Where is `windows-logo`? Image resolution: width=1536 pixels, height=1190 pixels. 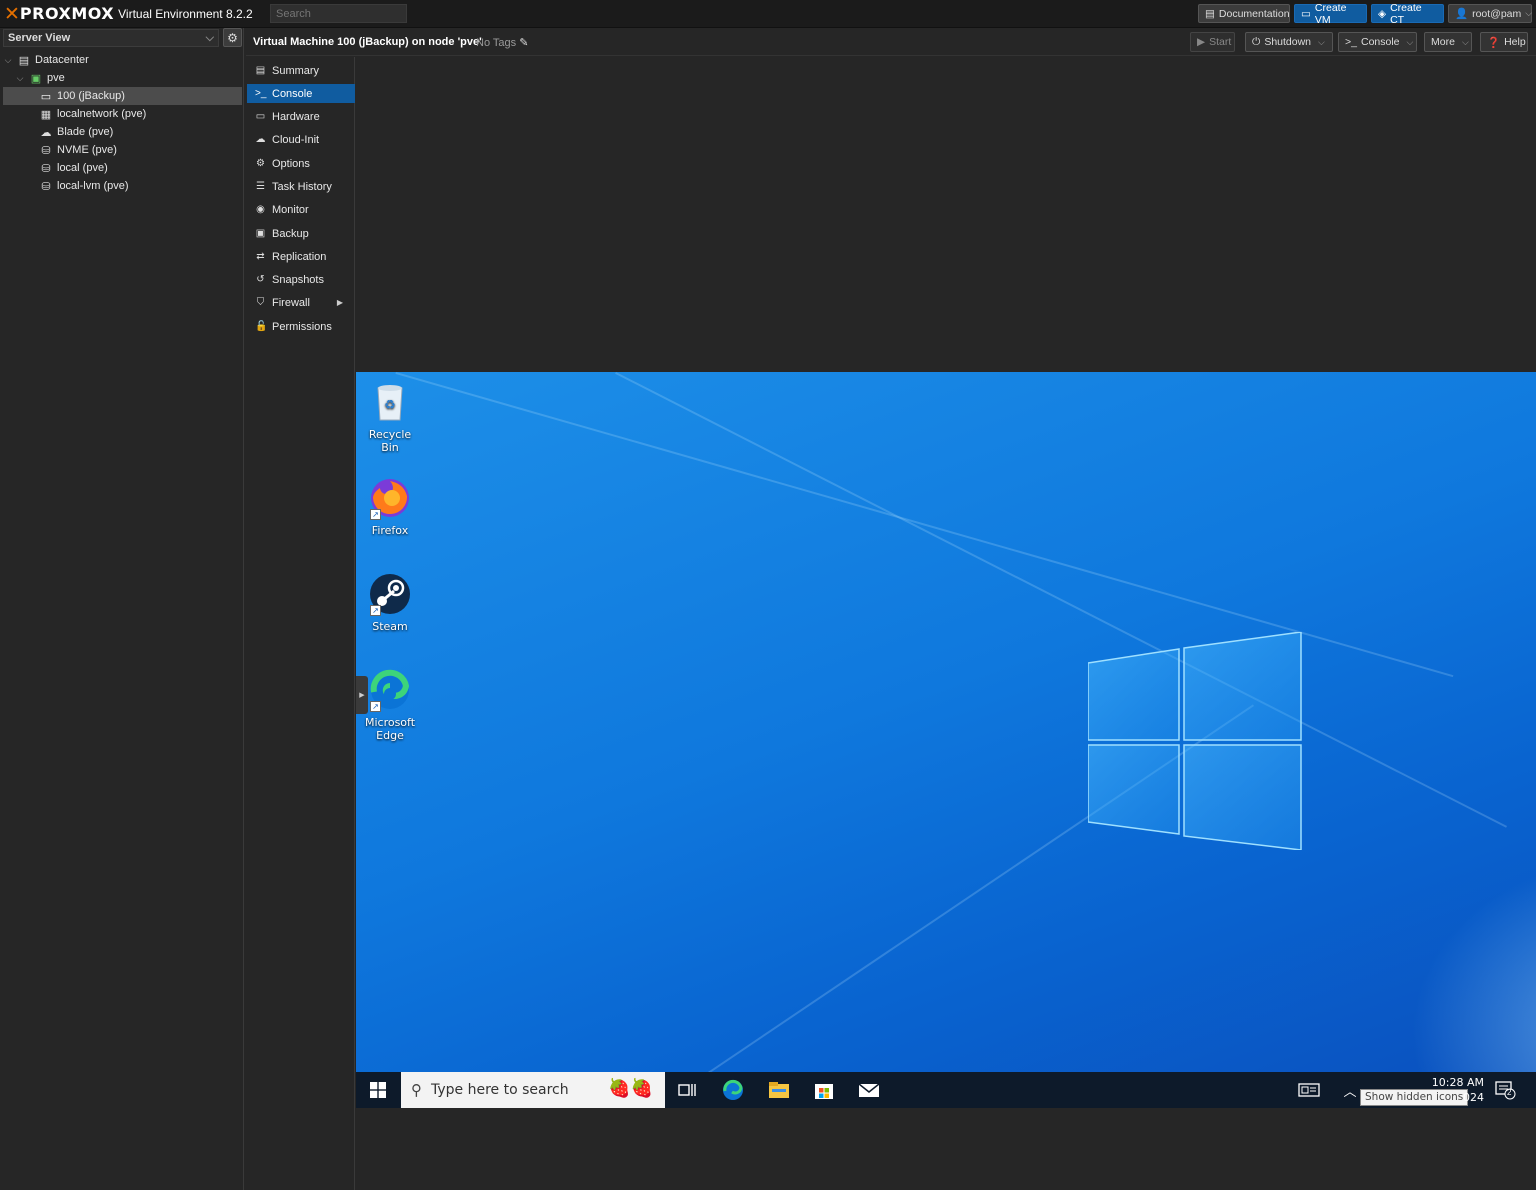
windows-logo is located at coordinates (1195, 741).